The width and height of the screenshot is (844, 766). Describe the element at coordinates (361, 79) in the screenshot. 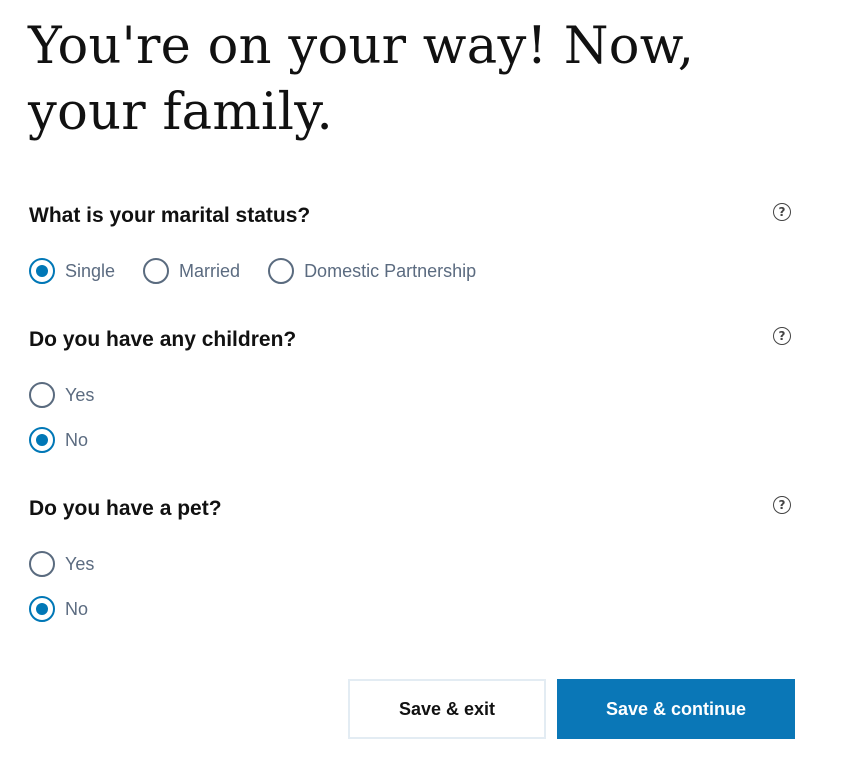

I see `page-title: You're on your way! Now, your family.` at that location.